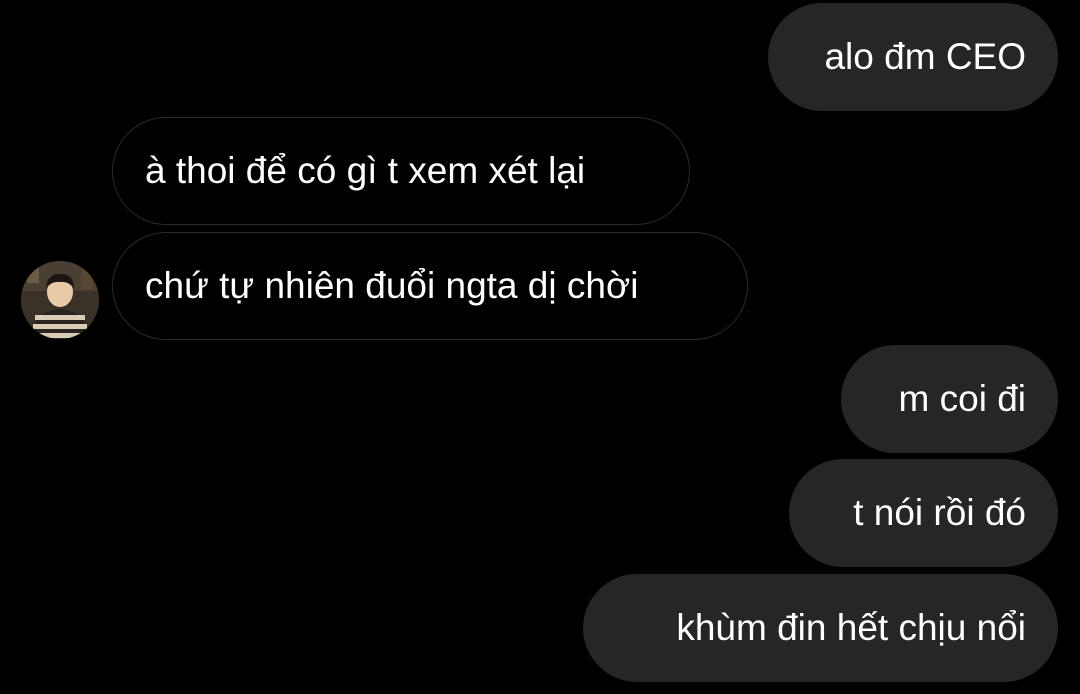  I want to click on message-bubble-received: à thoi để có gì t xem xét lại, so click(401, 171).